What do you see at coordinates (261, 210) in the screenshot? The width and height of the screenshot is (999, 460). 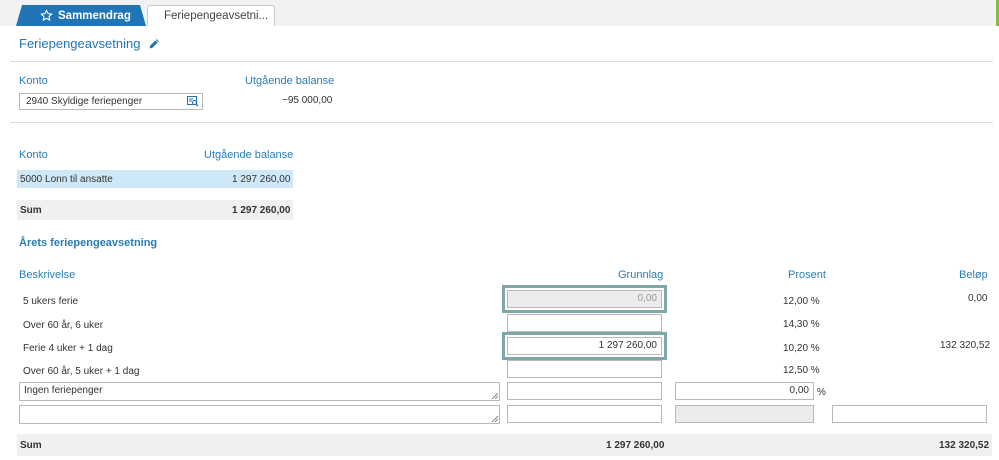 I see `sum-value: 1 297 260,00` at bounding box center [261, 210].